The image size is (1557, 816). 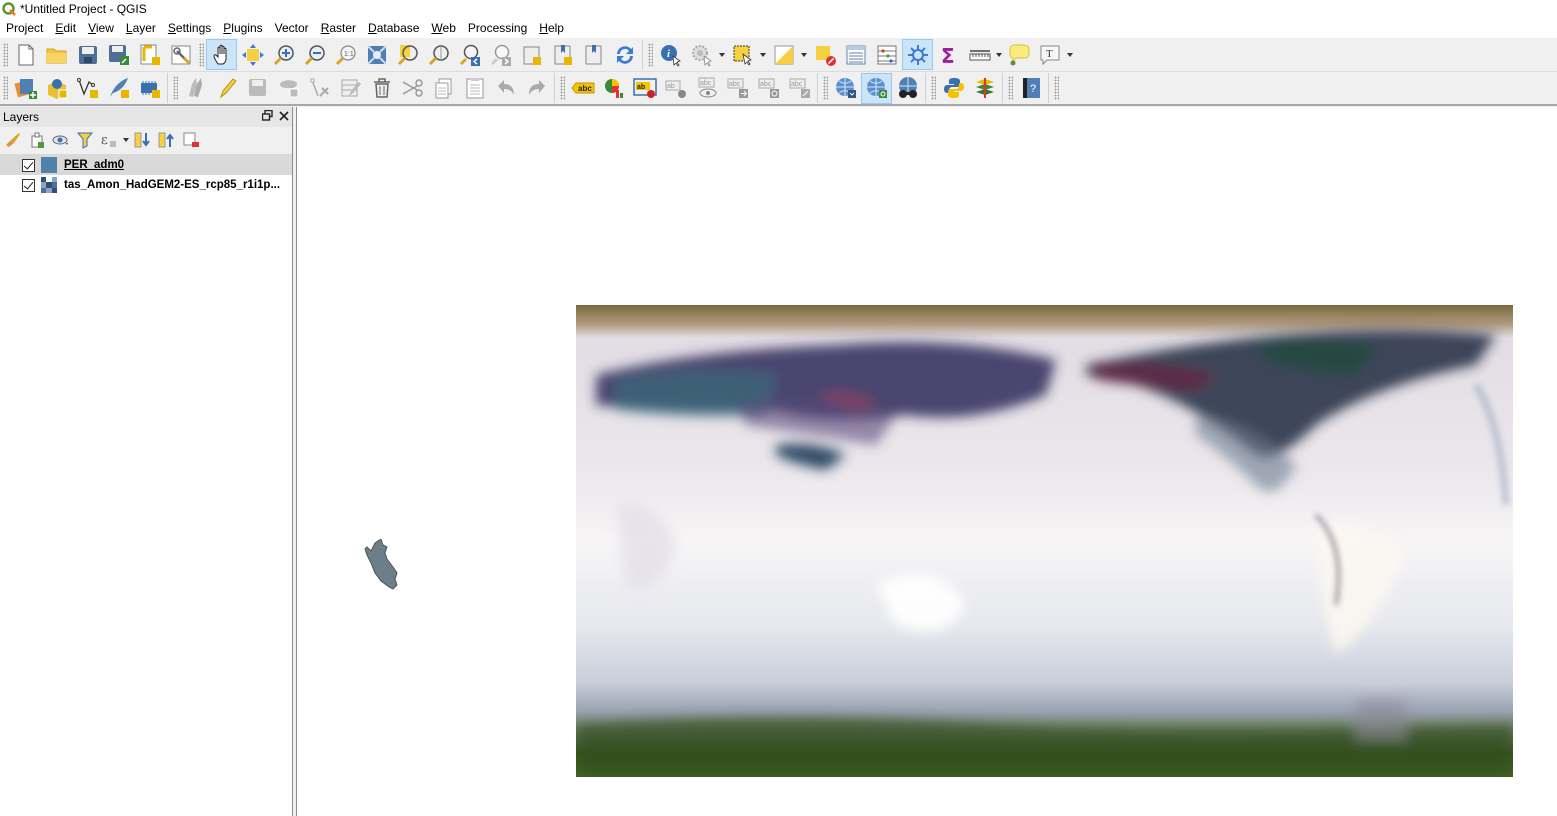 I want to click on open-project-button, so click(x=56, y=54).